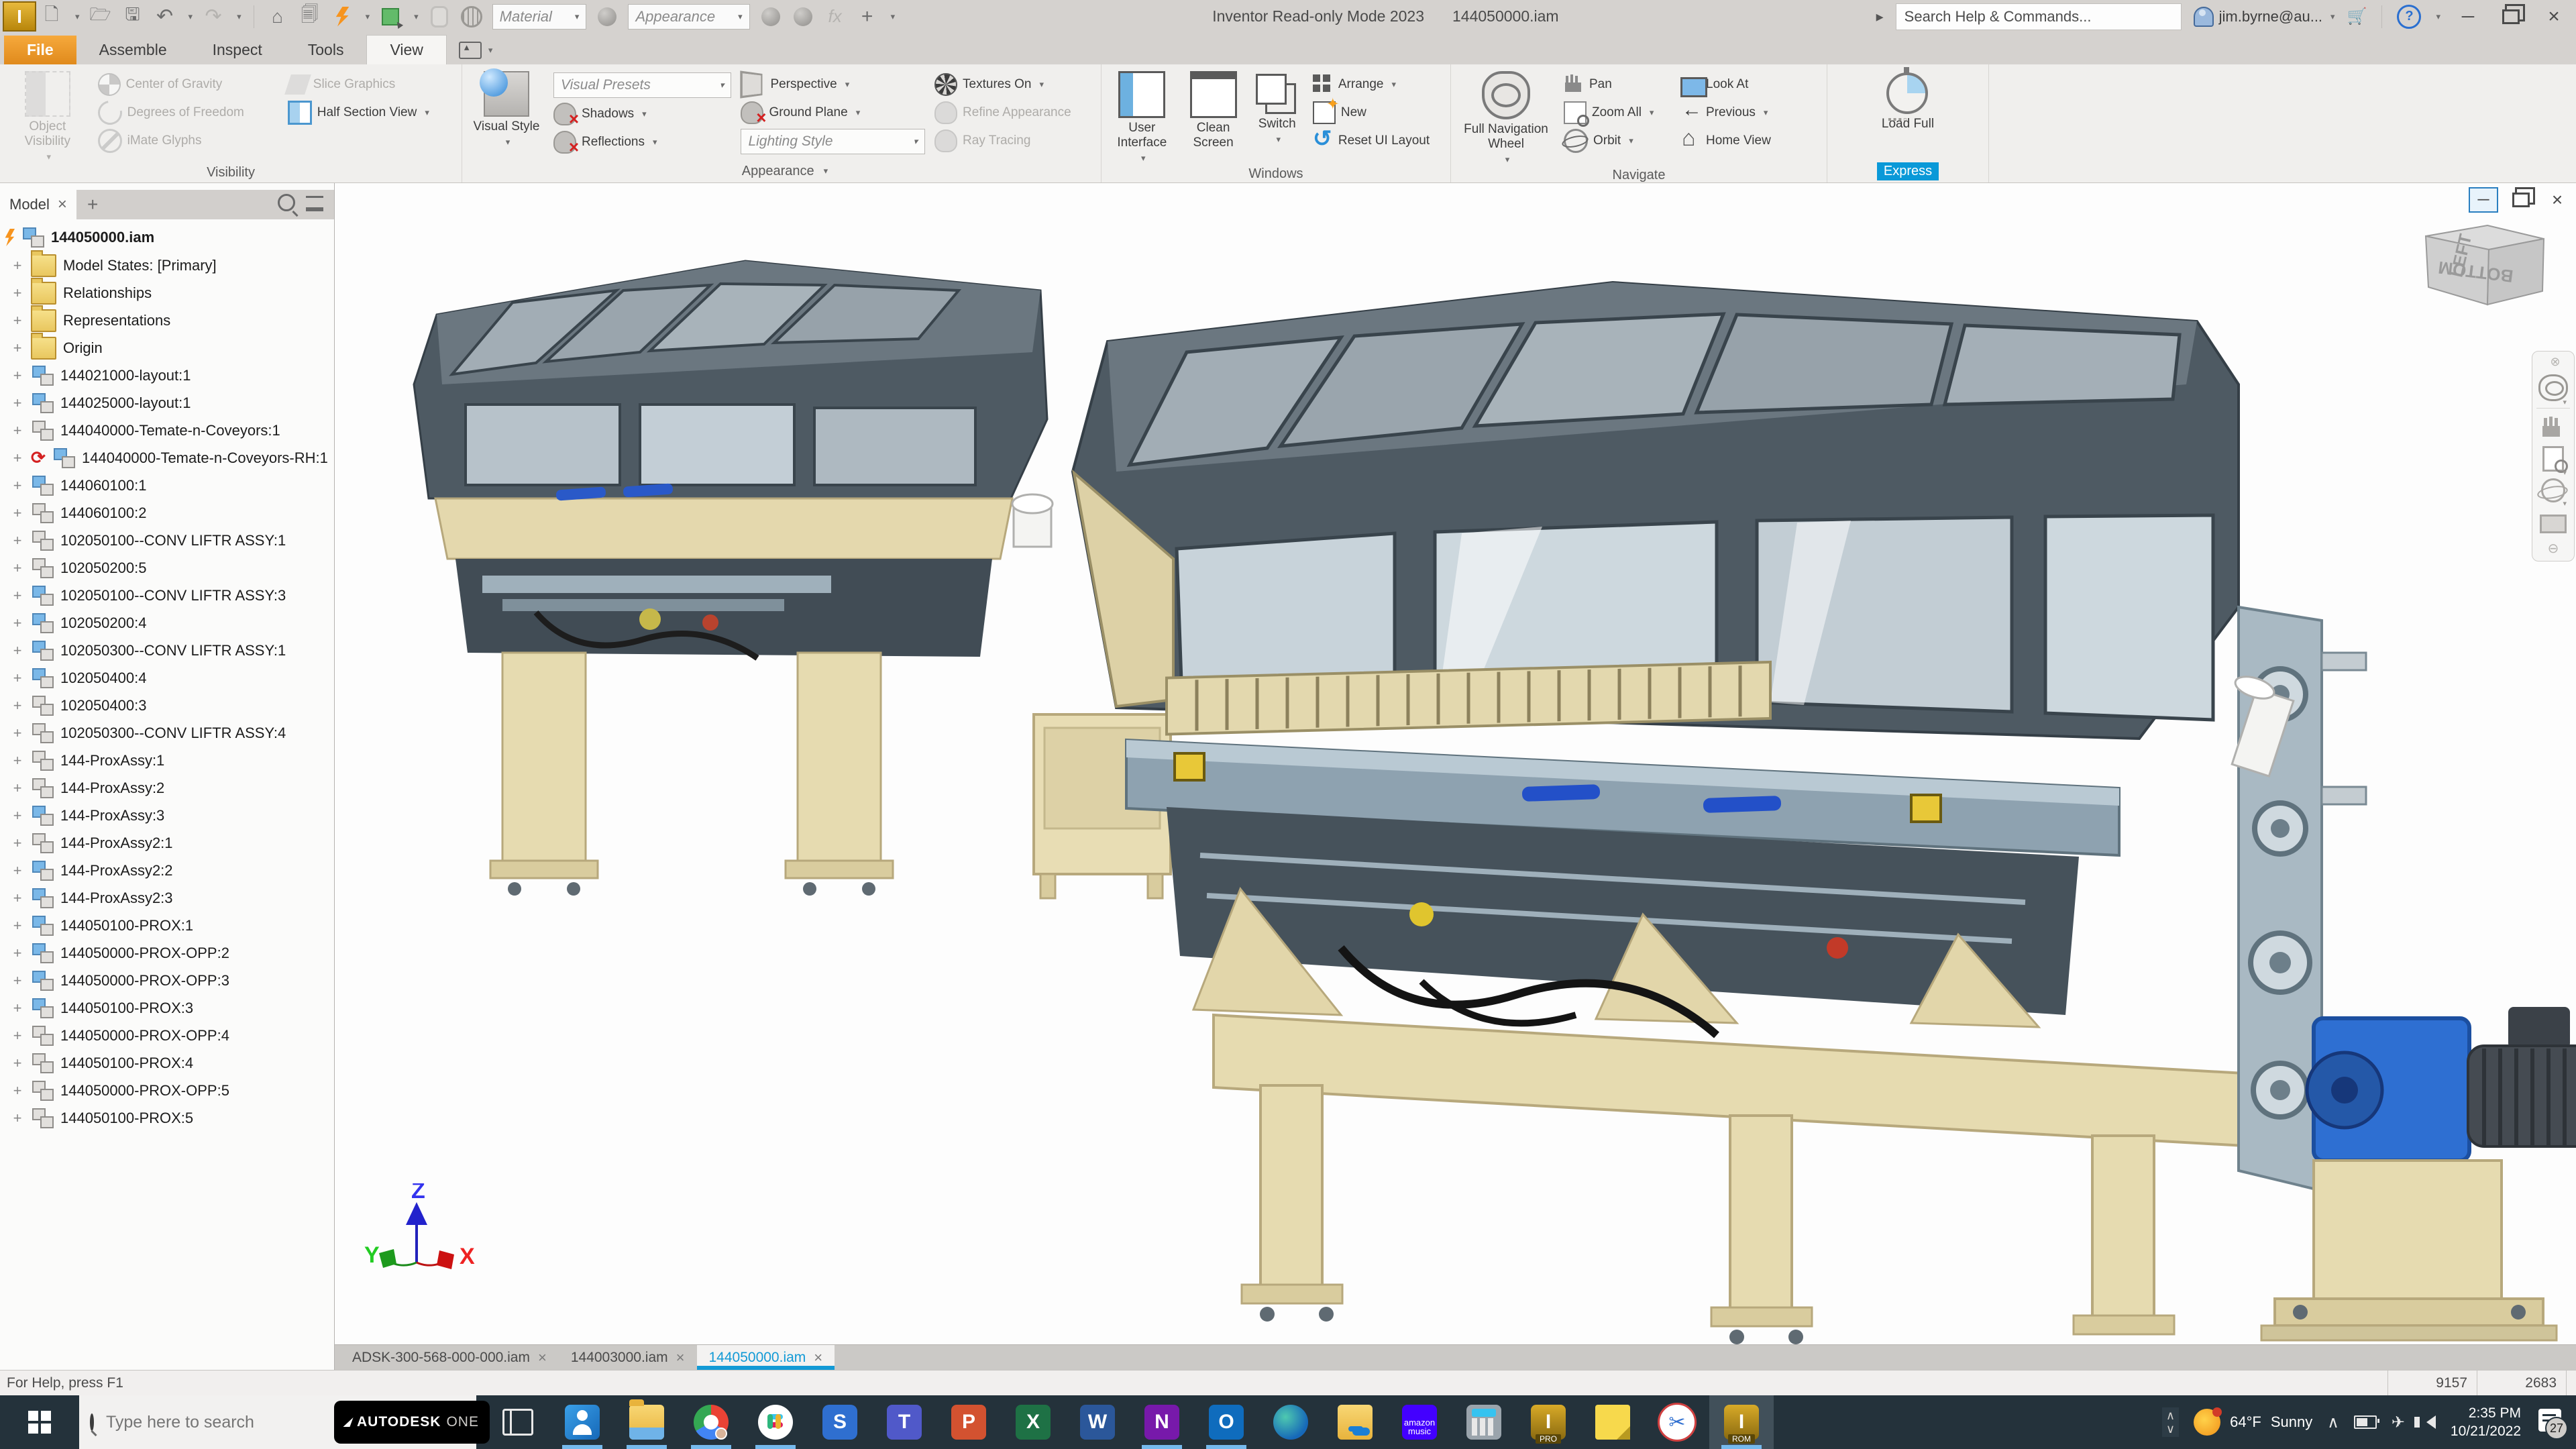 The image size is (2576, 1449). I want to click on airplane-mode-icon: ✈, so click(2398, 1422).